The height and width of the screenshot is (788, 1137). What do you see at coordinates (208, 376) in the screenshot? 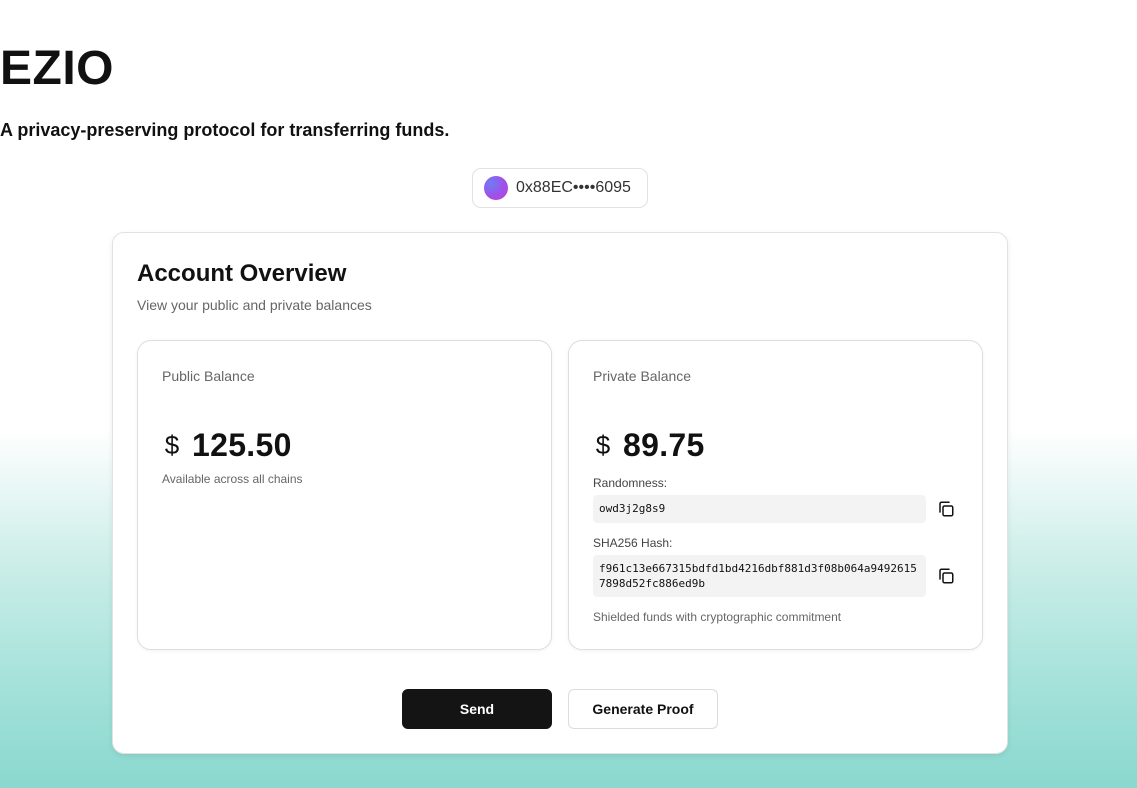
I see `public-balance-label: Public Balance` at bounding box center [208, 376].